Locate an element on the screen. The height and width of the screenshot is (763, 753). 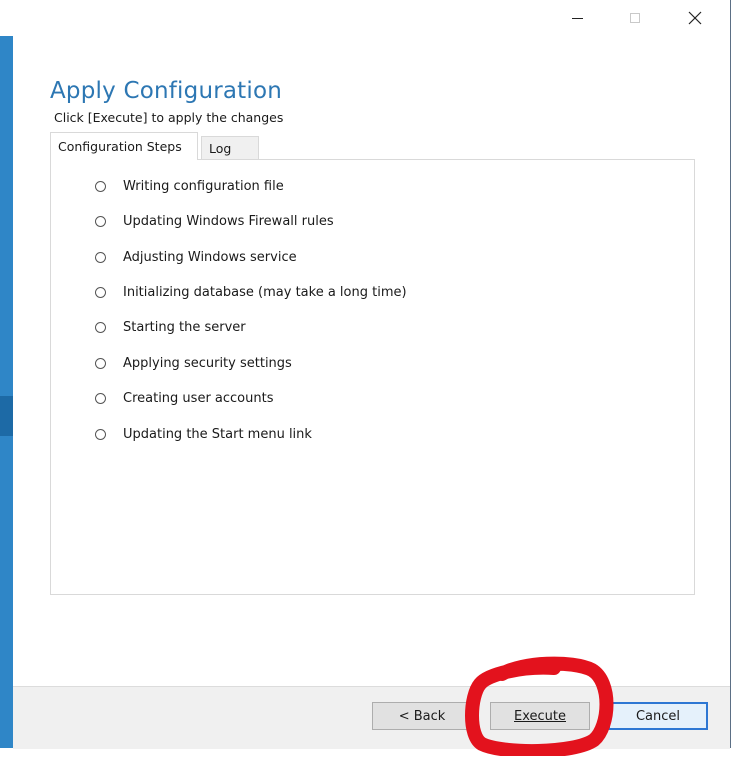
cancel-button-label: Cancel is located at coordinates (658, 716).